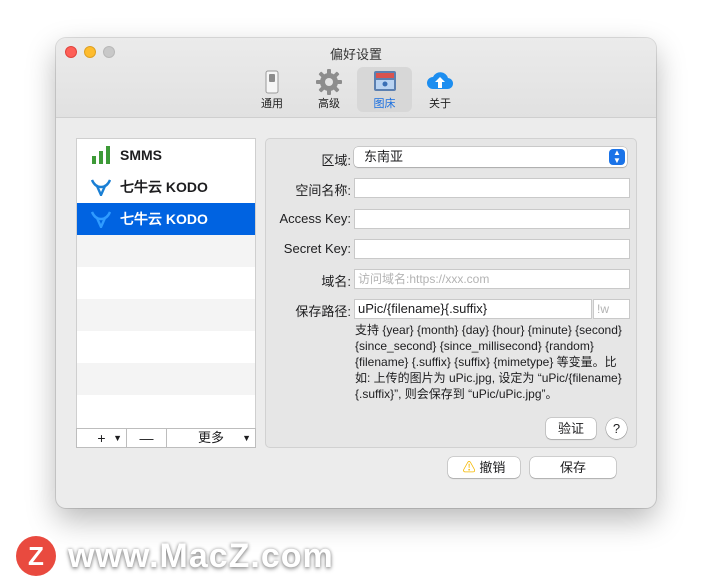  I want to click on region-select: 东南亚 ▲ ▼, so click(490, 157).